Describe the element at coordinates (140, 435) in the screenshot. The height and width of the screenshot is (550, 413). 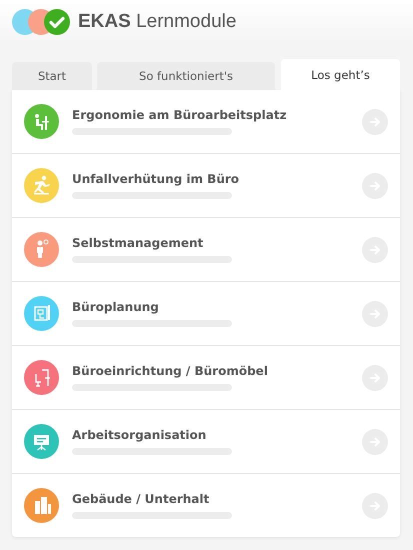
I see `module-title: Arbeitsorganisation` at that location.